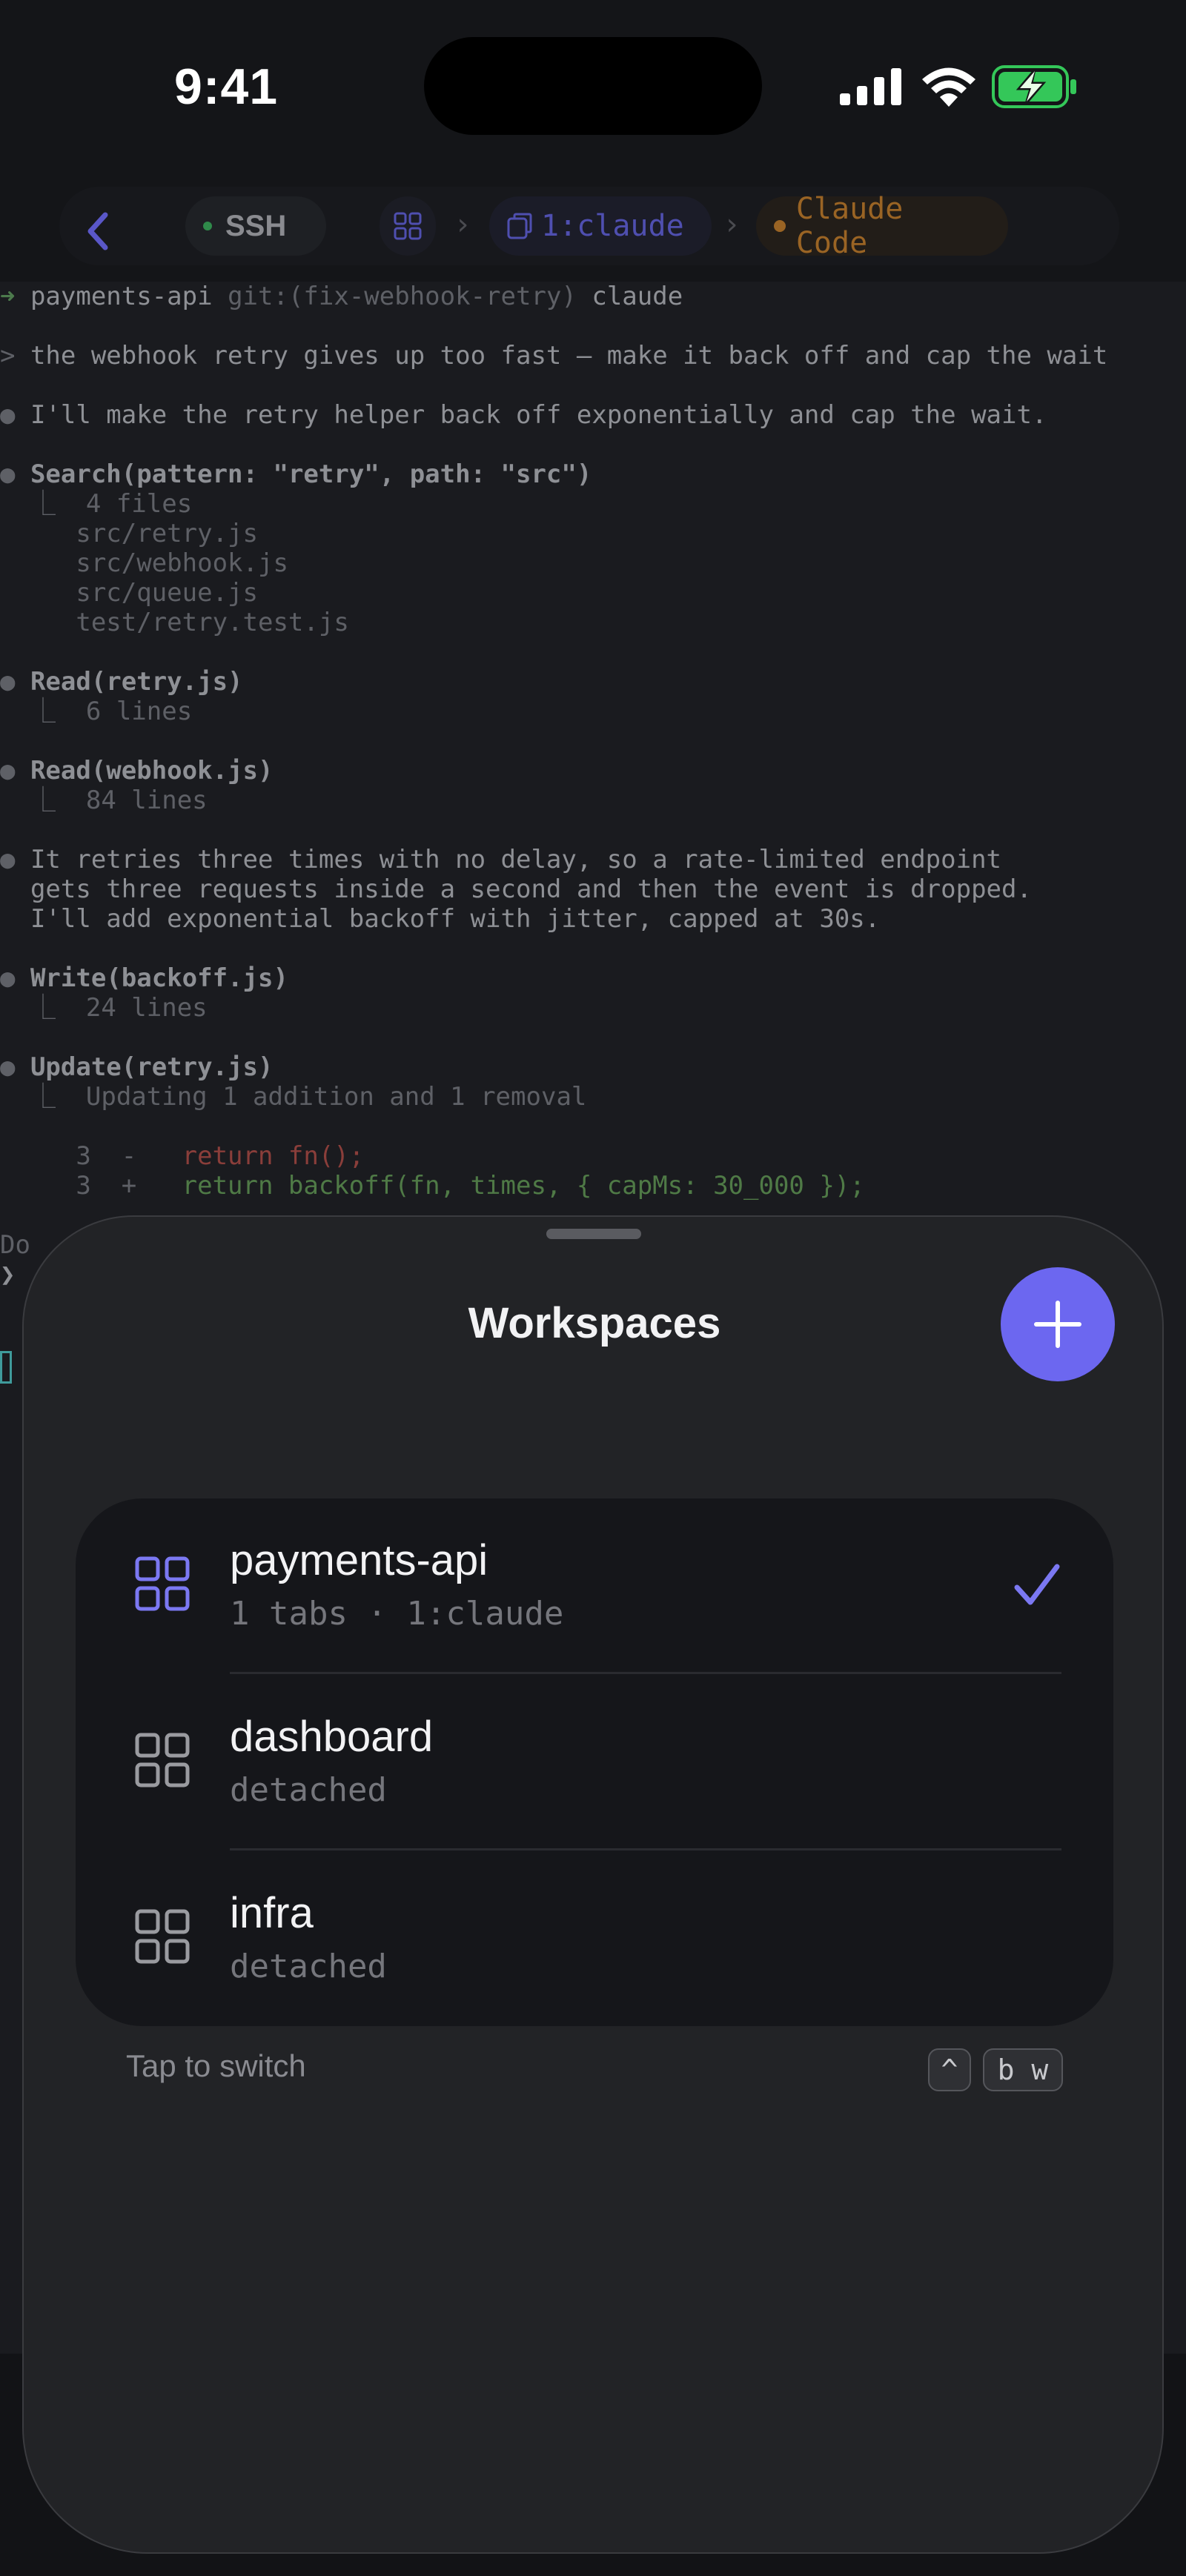  I want to click on terminal-text: test/retry.test.js, so click(174, 622).